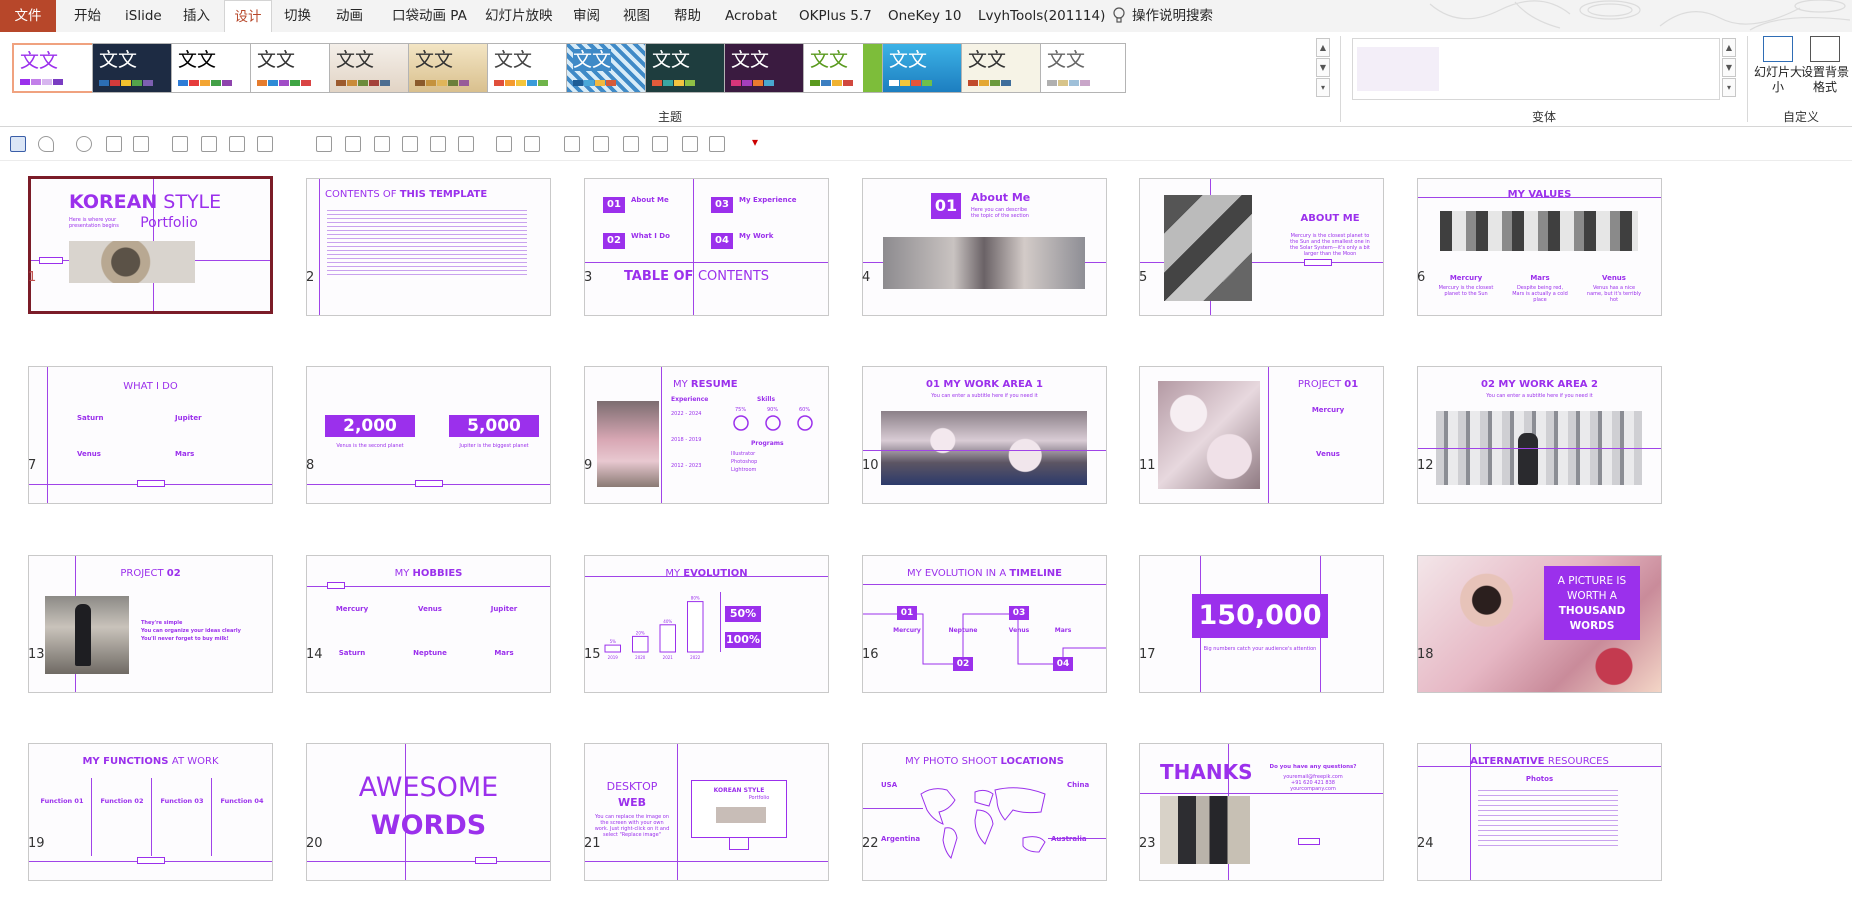 This screenshot has height=911, width=1852. What do you see at coordinates (28, 16) in the screenshot?
I see `tab-file: 文件` at bounding box center [28, 16].